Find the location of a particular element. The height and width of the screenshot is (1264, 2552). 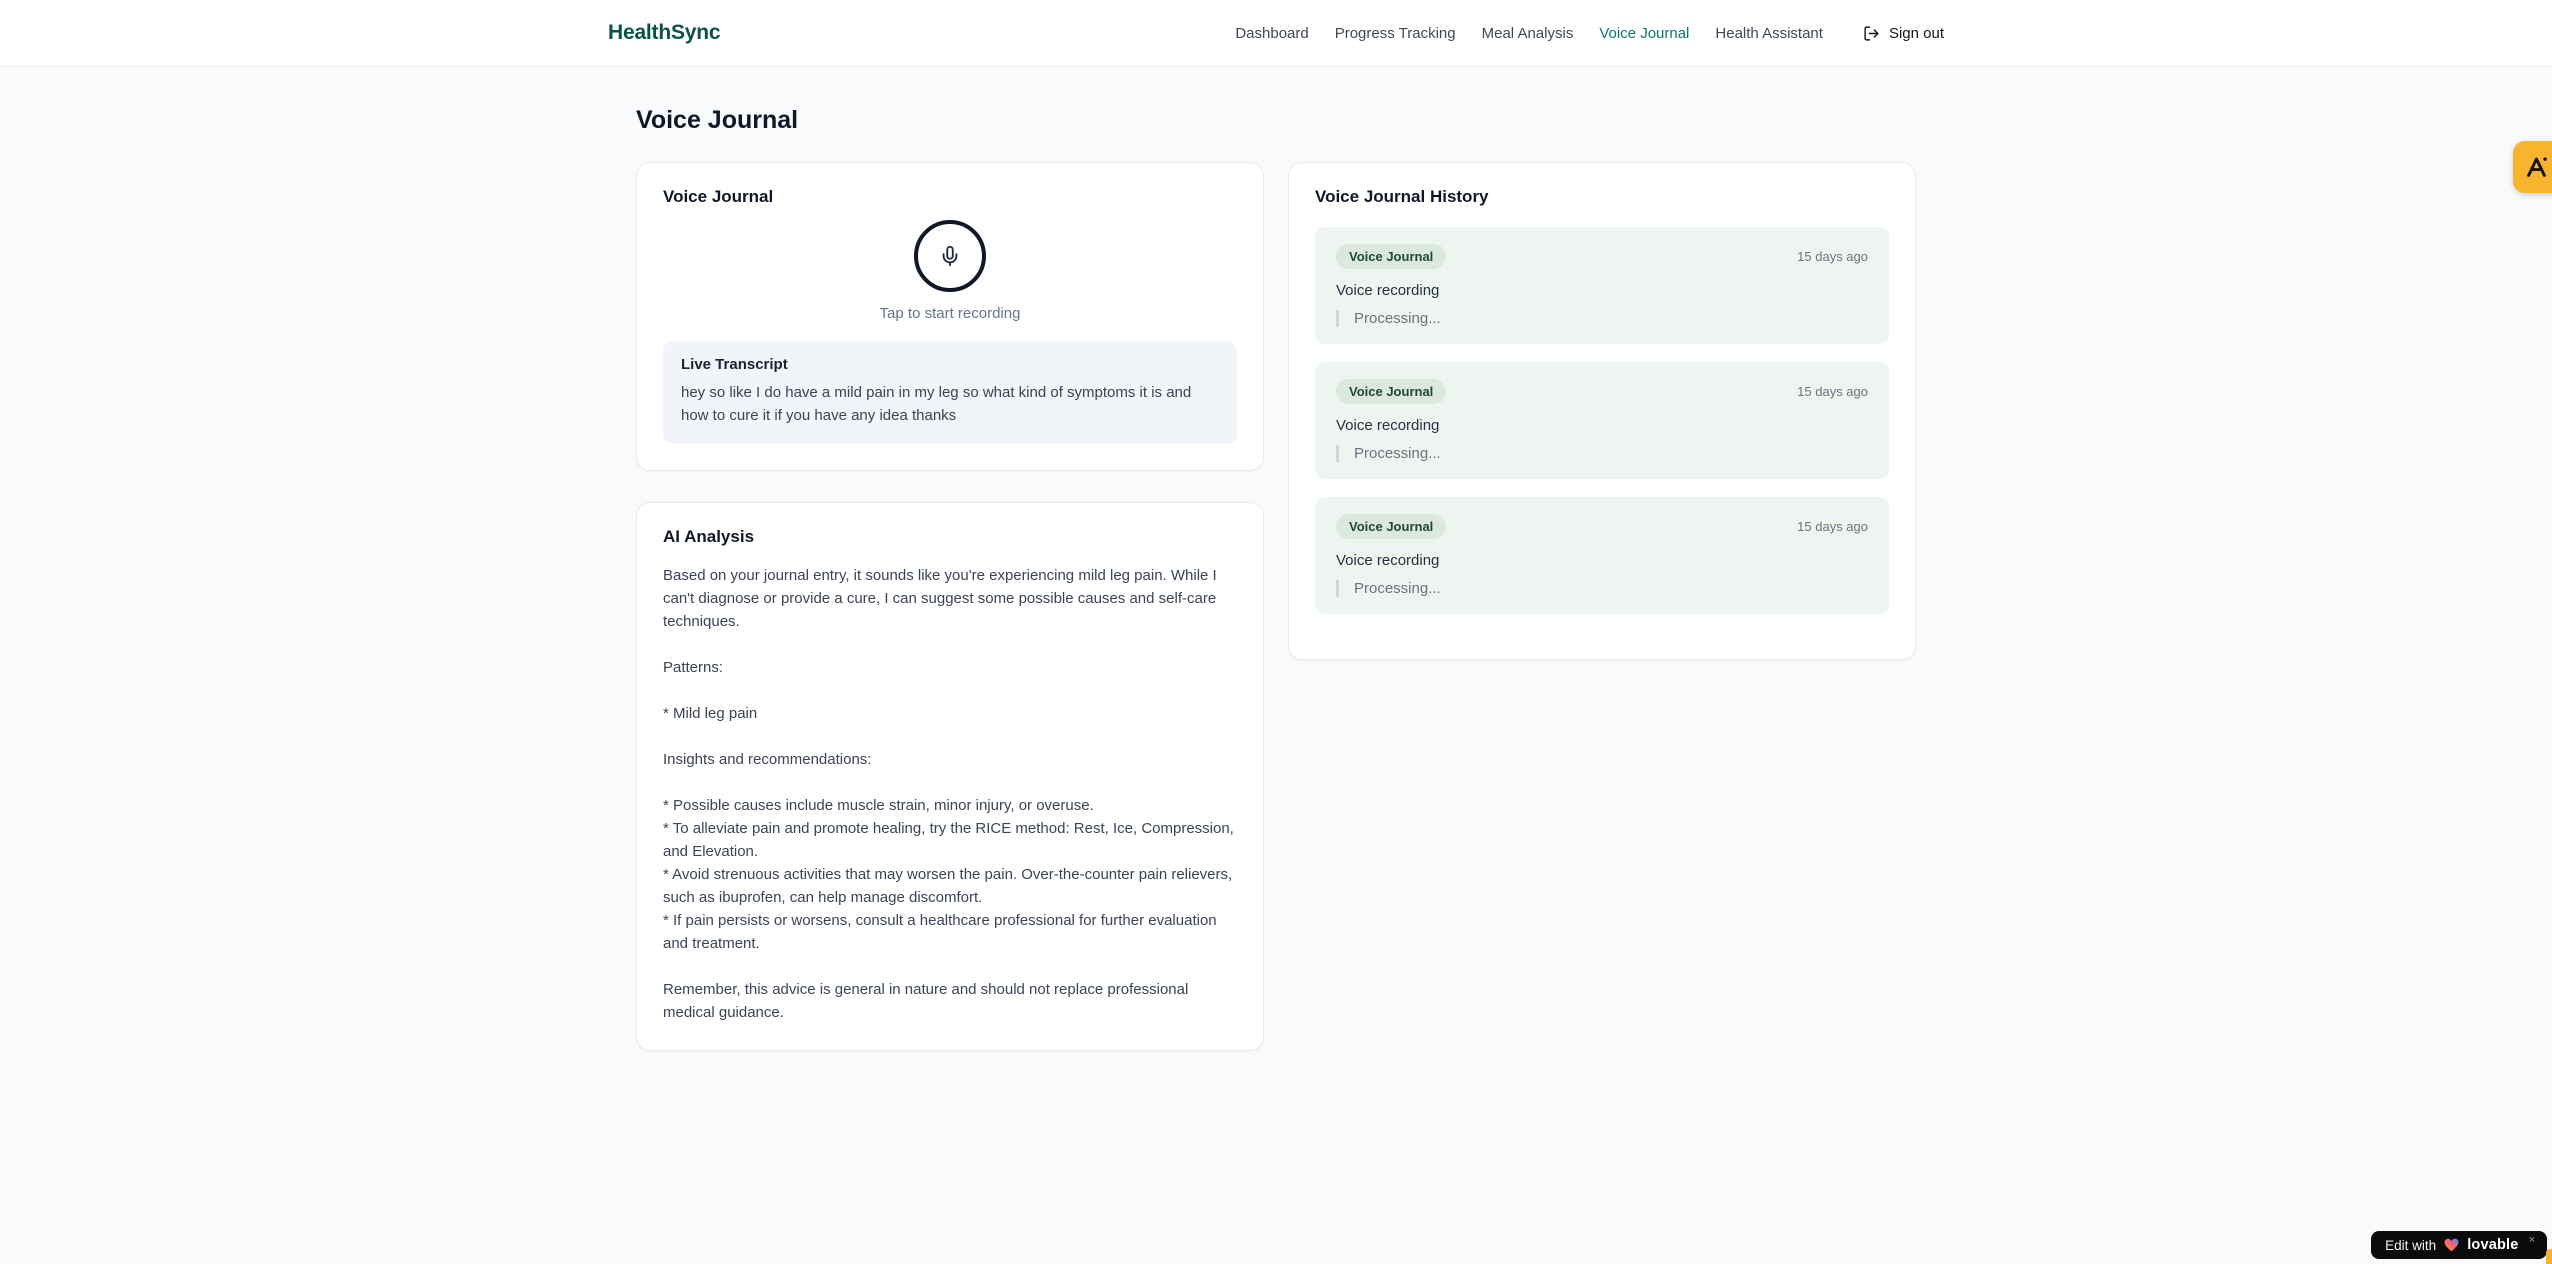

history-card-title: Voice Journal History is located at coordinates (1402, 196).